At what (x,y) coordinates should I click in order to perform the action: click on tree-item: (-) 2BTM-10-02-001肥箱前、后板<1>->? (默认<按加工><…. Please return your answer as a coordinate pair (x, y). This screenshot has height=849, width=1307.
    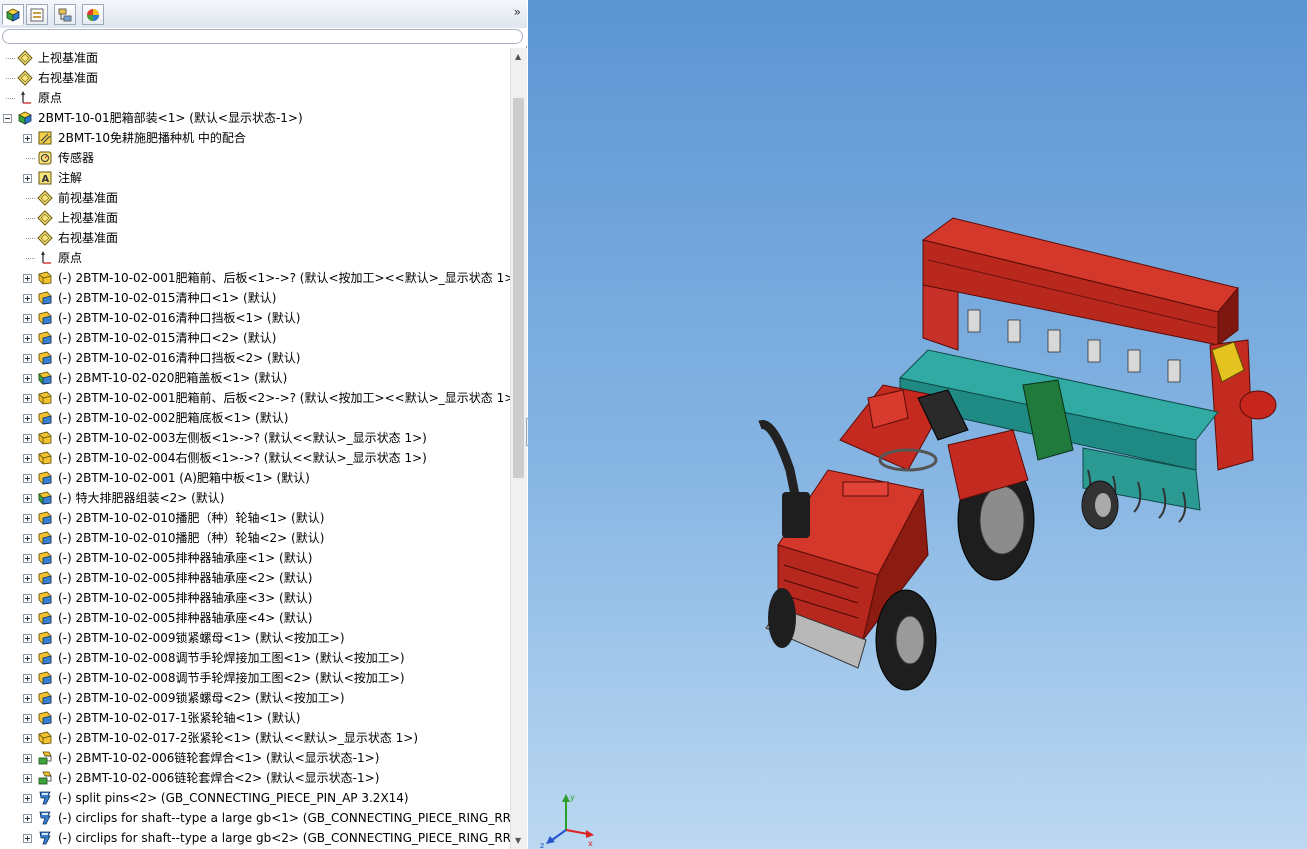
    Looking at the image, I should click on (255, 278).